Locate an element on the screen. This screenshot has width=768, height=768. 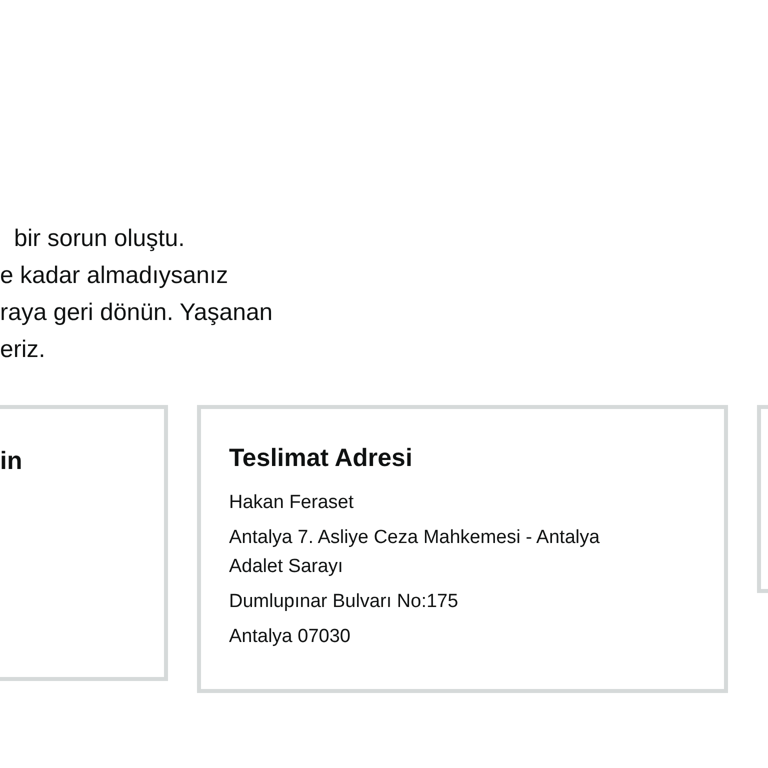
message-text: eriz. is located at coordinates (23, 350).